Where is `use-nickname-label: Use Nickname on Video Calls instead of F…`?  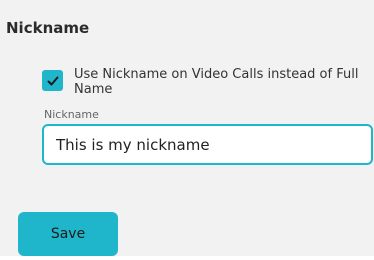 use-nickname-label: Use Nickname on Video Calls instead of F… is located at coordinates (216, 82).